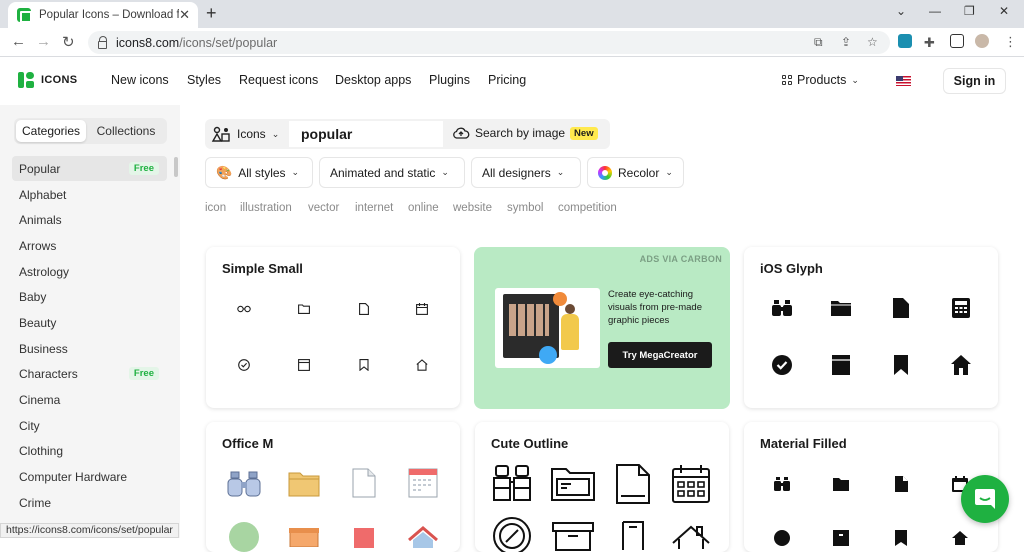  What do you see at coordinates (38, 245) in the screenshot?
I see `sidebar-item-label: Arrows` at bounding box center [38, 245].